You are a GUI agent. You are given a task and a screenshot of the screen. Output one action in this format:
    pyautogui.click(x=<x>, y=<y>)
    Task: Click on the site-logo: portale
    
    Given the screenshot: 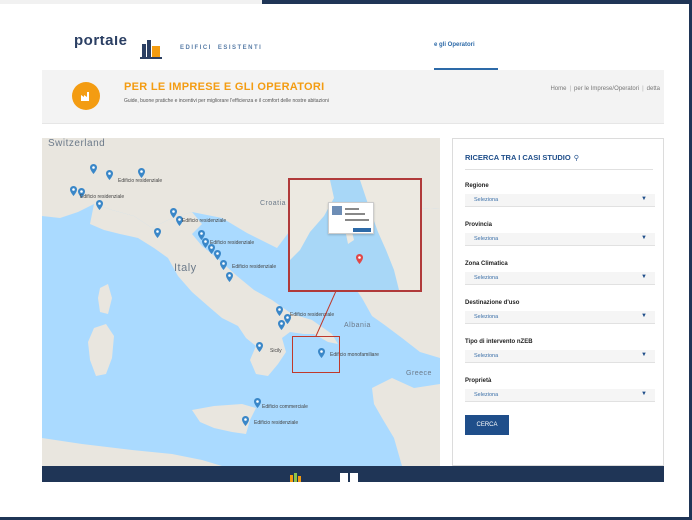 What is the action you would take?
    pyautogui.click(x=124, y=48)
    